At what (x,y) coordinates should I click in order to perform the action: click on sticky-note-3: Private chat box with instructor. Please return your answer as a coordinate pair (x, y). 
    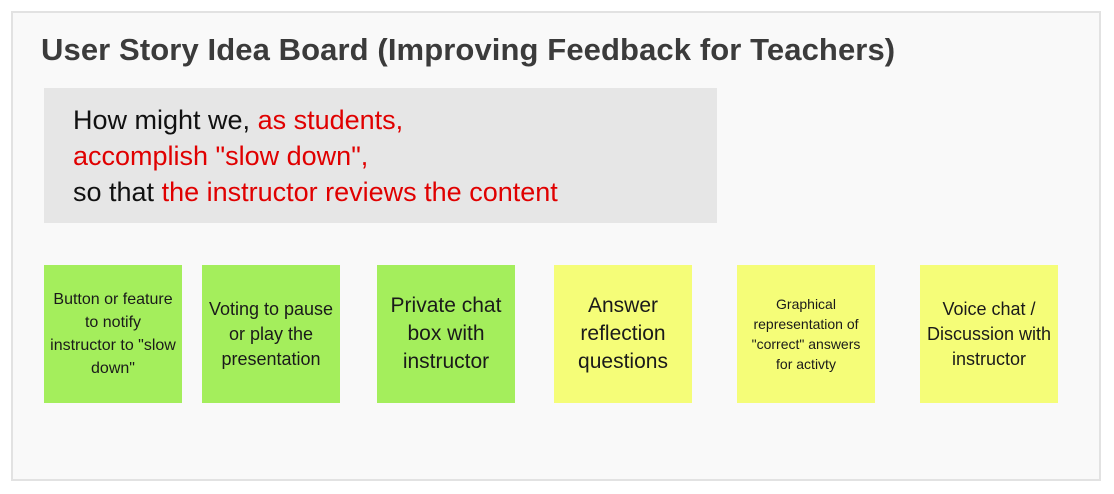
    Looking at the image, I should click on (446, 334).